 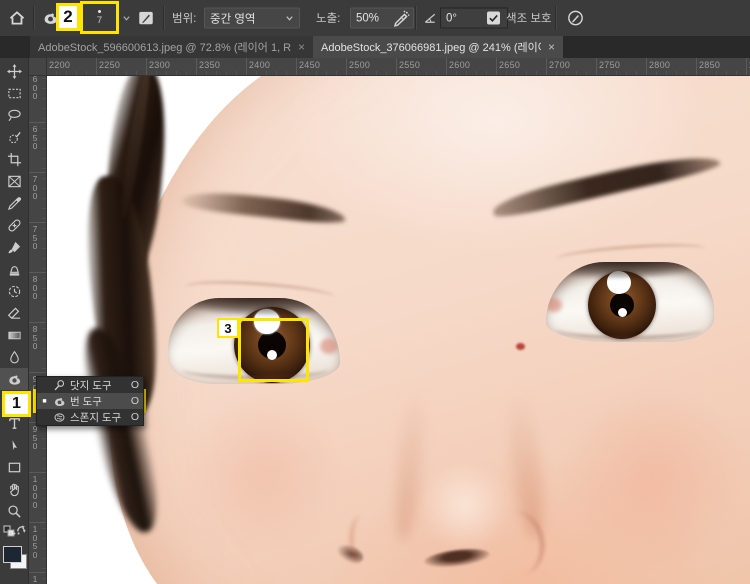 I want to click on marquee-tool-icon, so click(x=14, y=93).